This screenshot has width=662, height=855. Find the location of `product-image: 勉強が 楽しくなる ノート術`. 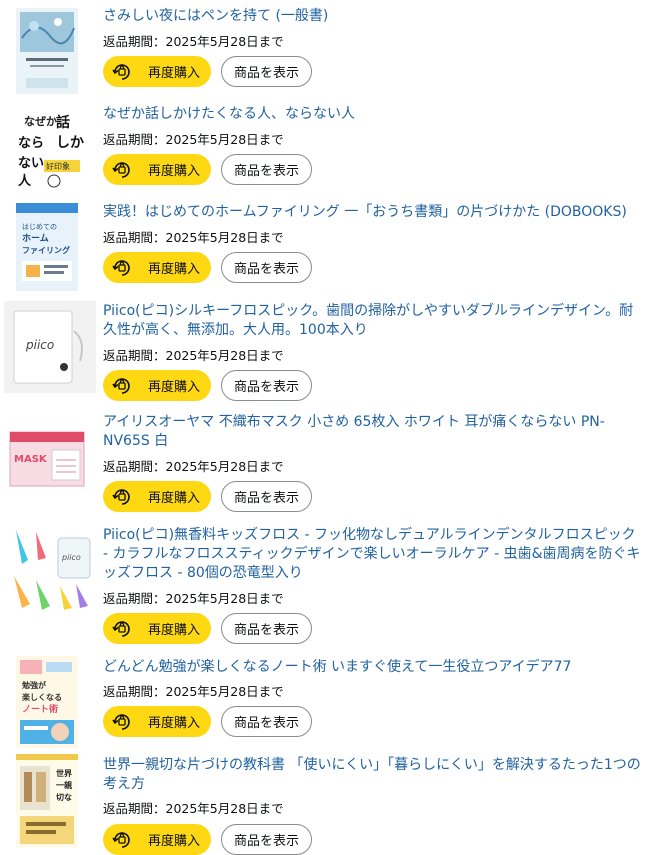

product-image: 勉強が 楽しくなる ノート術 is located at coordinates (47, 702).